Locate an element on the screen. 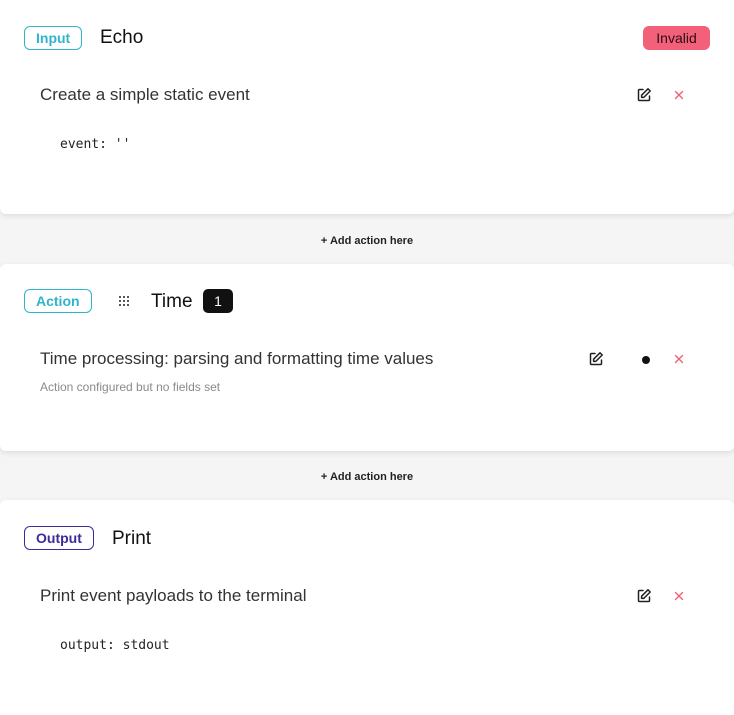  input-title: Echo is located at coordinates (122, 37).